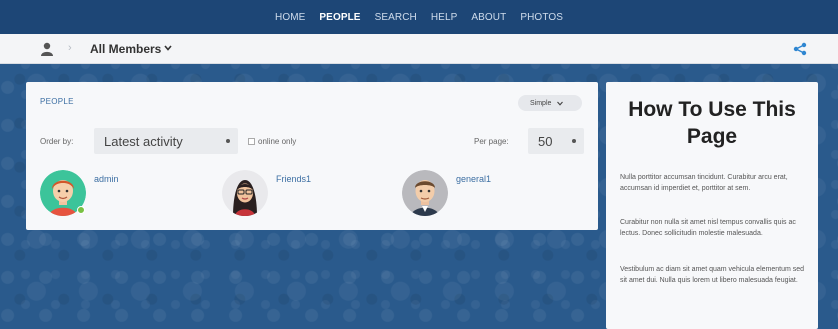  Describe the element at coordinates (545, 141) in the screenshot. I see `per-page-value: 50` at that location.